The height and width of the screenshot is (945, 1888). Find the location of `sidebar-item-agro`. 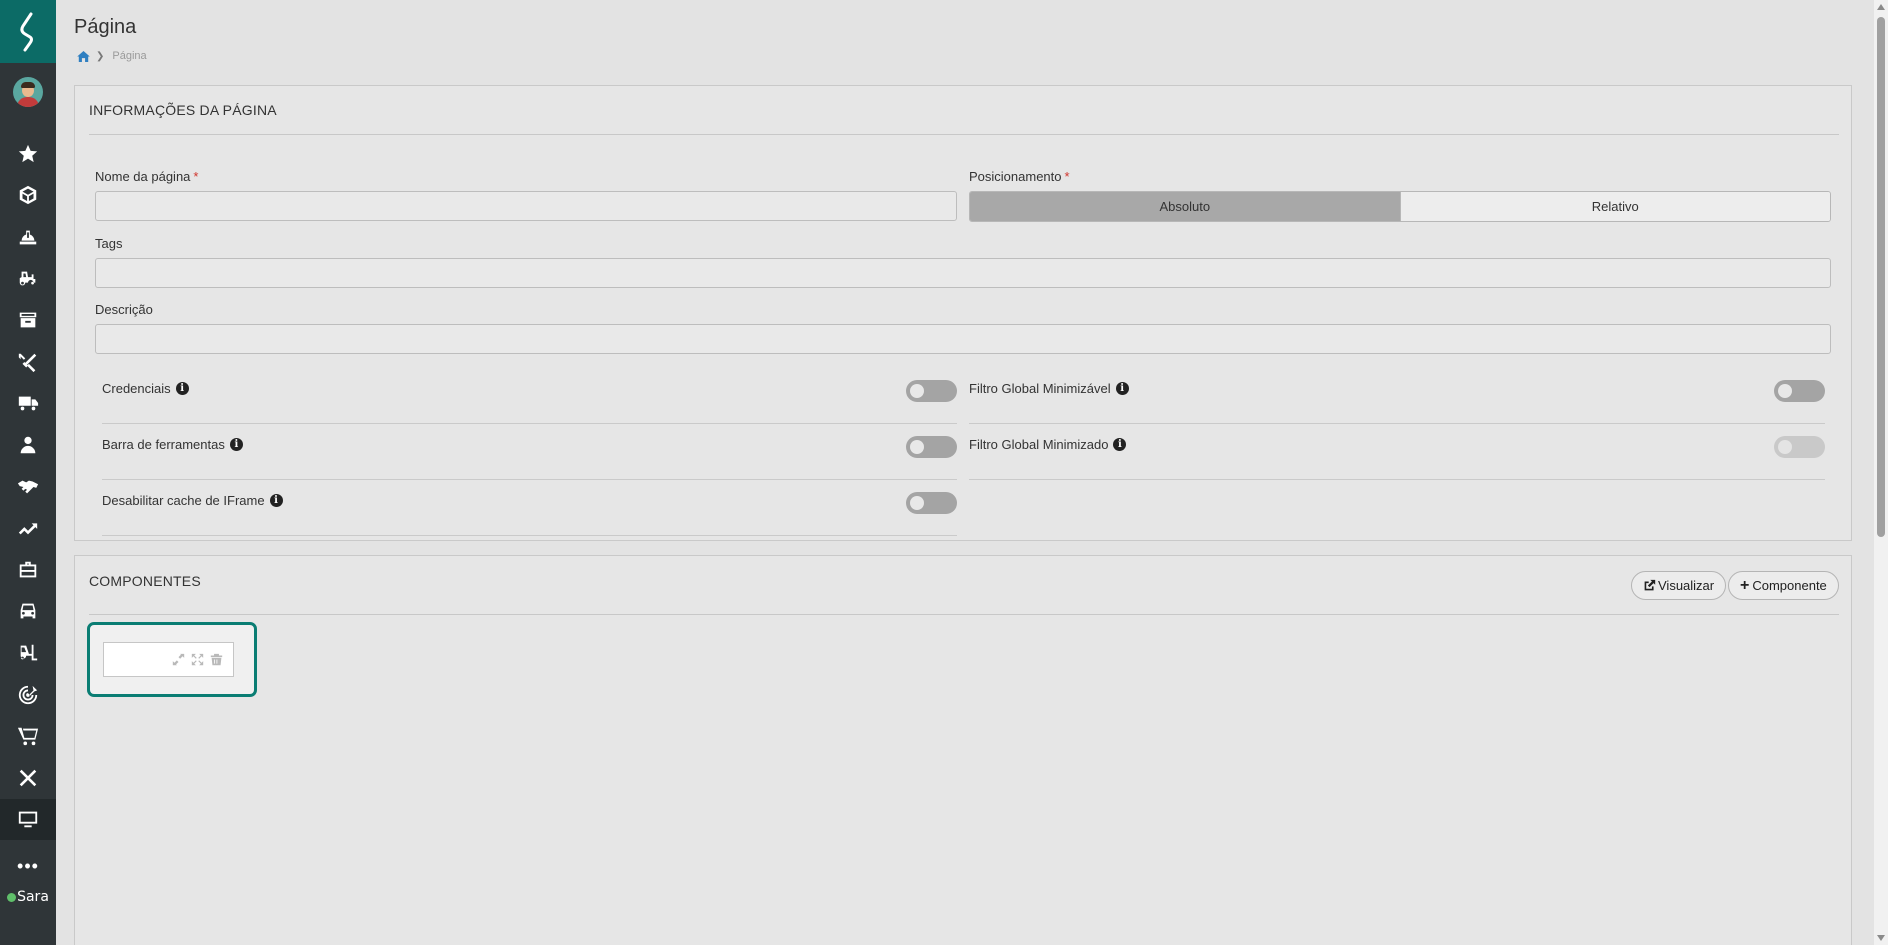

sidebar-item-agro is located at coordinates (28, 279).